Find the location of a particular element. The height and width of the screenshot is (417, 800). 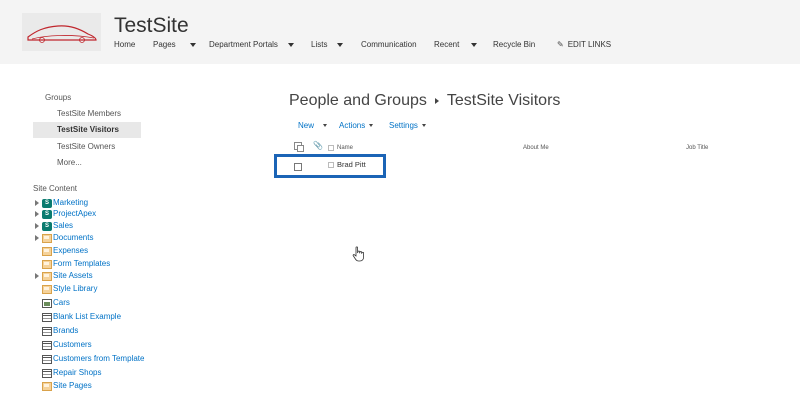

tree-item-style-library: Style Library is located at coordinates (69, 289).